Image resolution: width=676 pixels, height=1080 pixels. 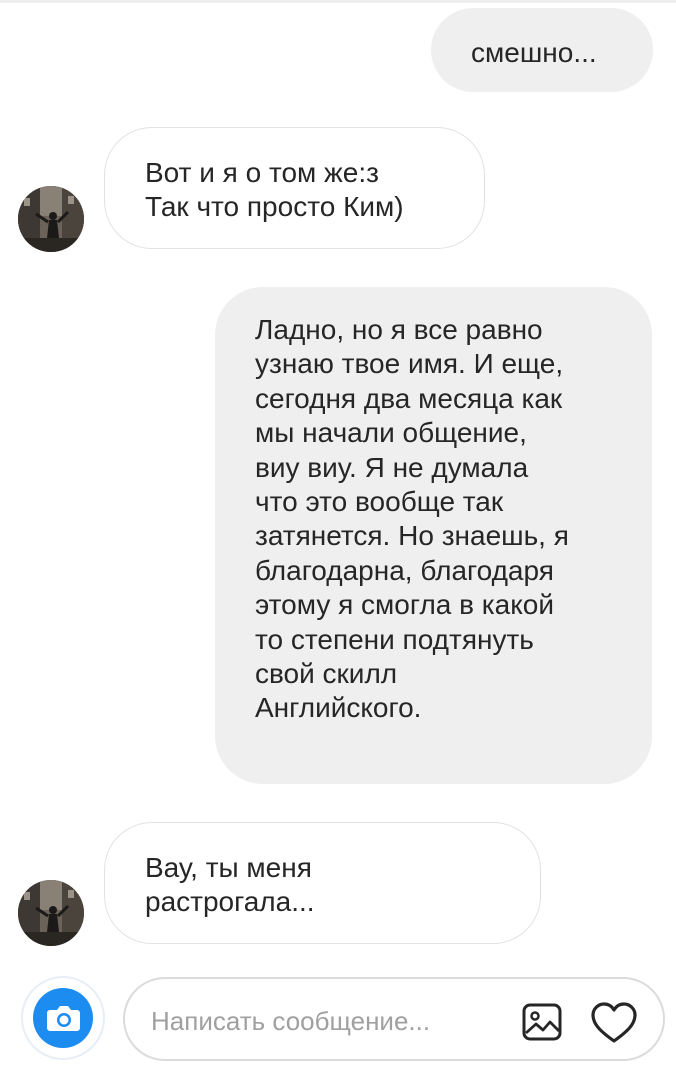 I want to click on message-input, so click(x=321, y=1021).